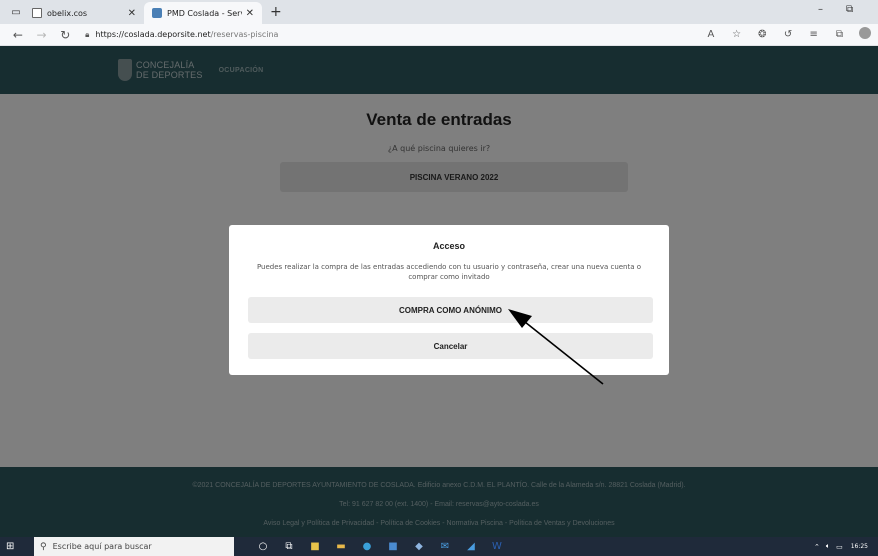  I want to click on minimize-icon: –, so click(820, 9).